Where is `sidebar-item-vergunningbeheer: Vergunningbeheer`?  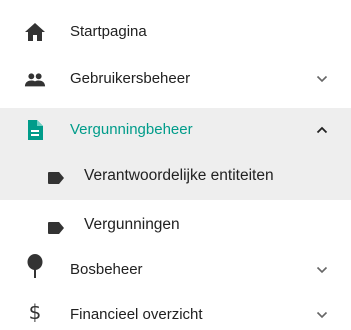
sidebar-item-vergunningbeheer: Vergunningbeheer is located at coordinates (175, 130).